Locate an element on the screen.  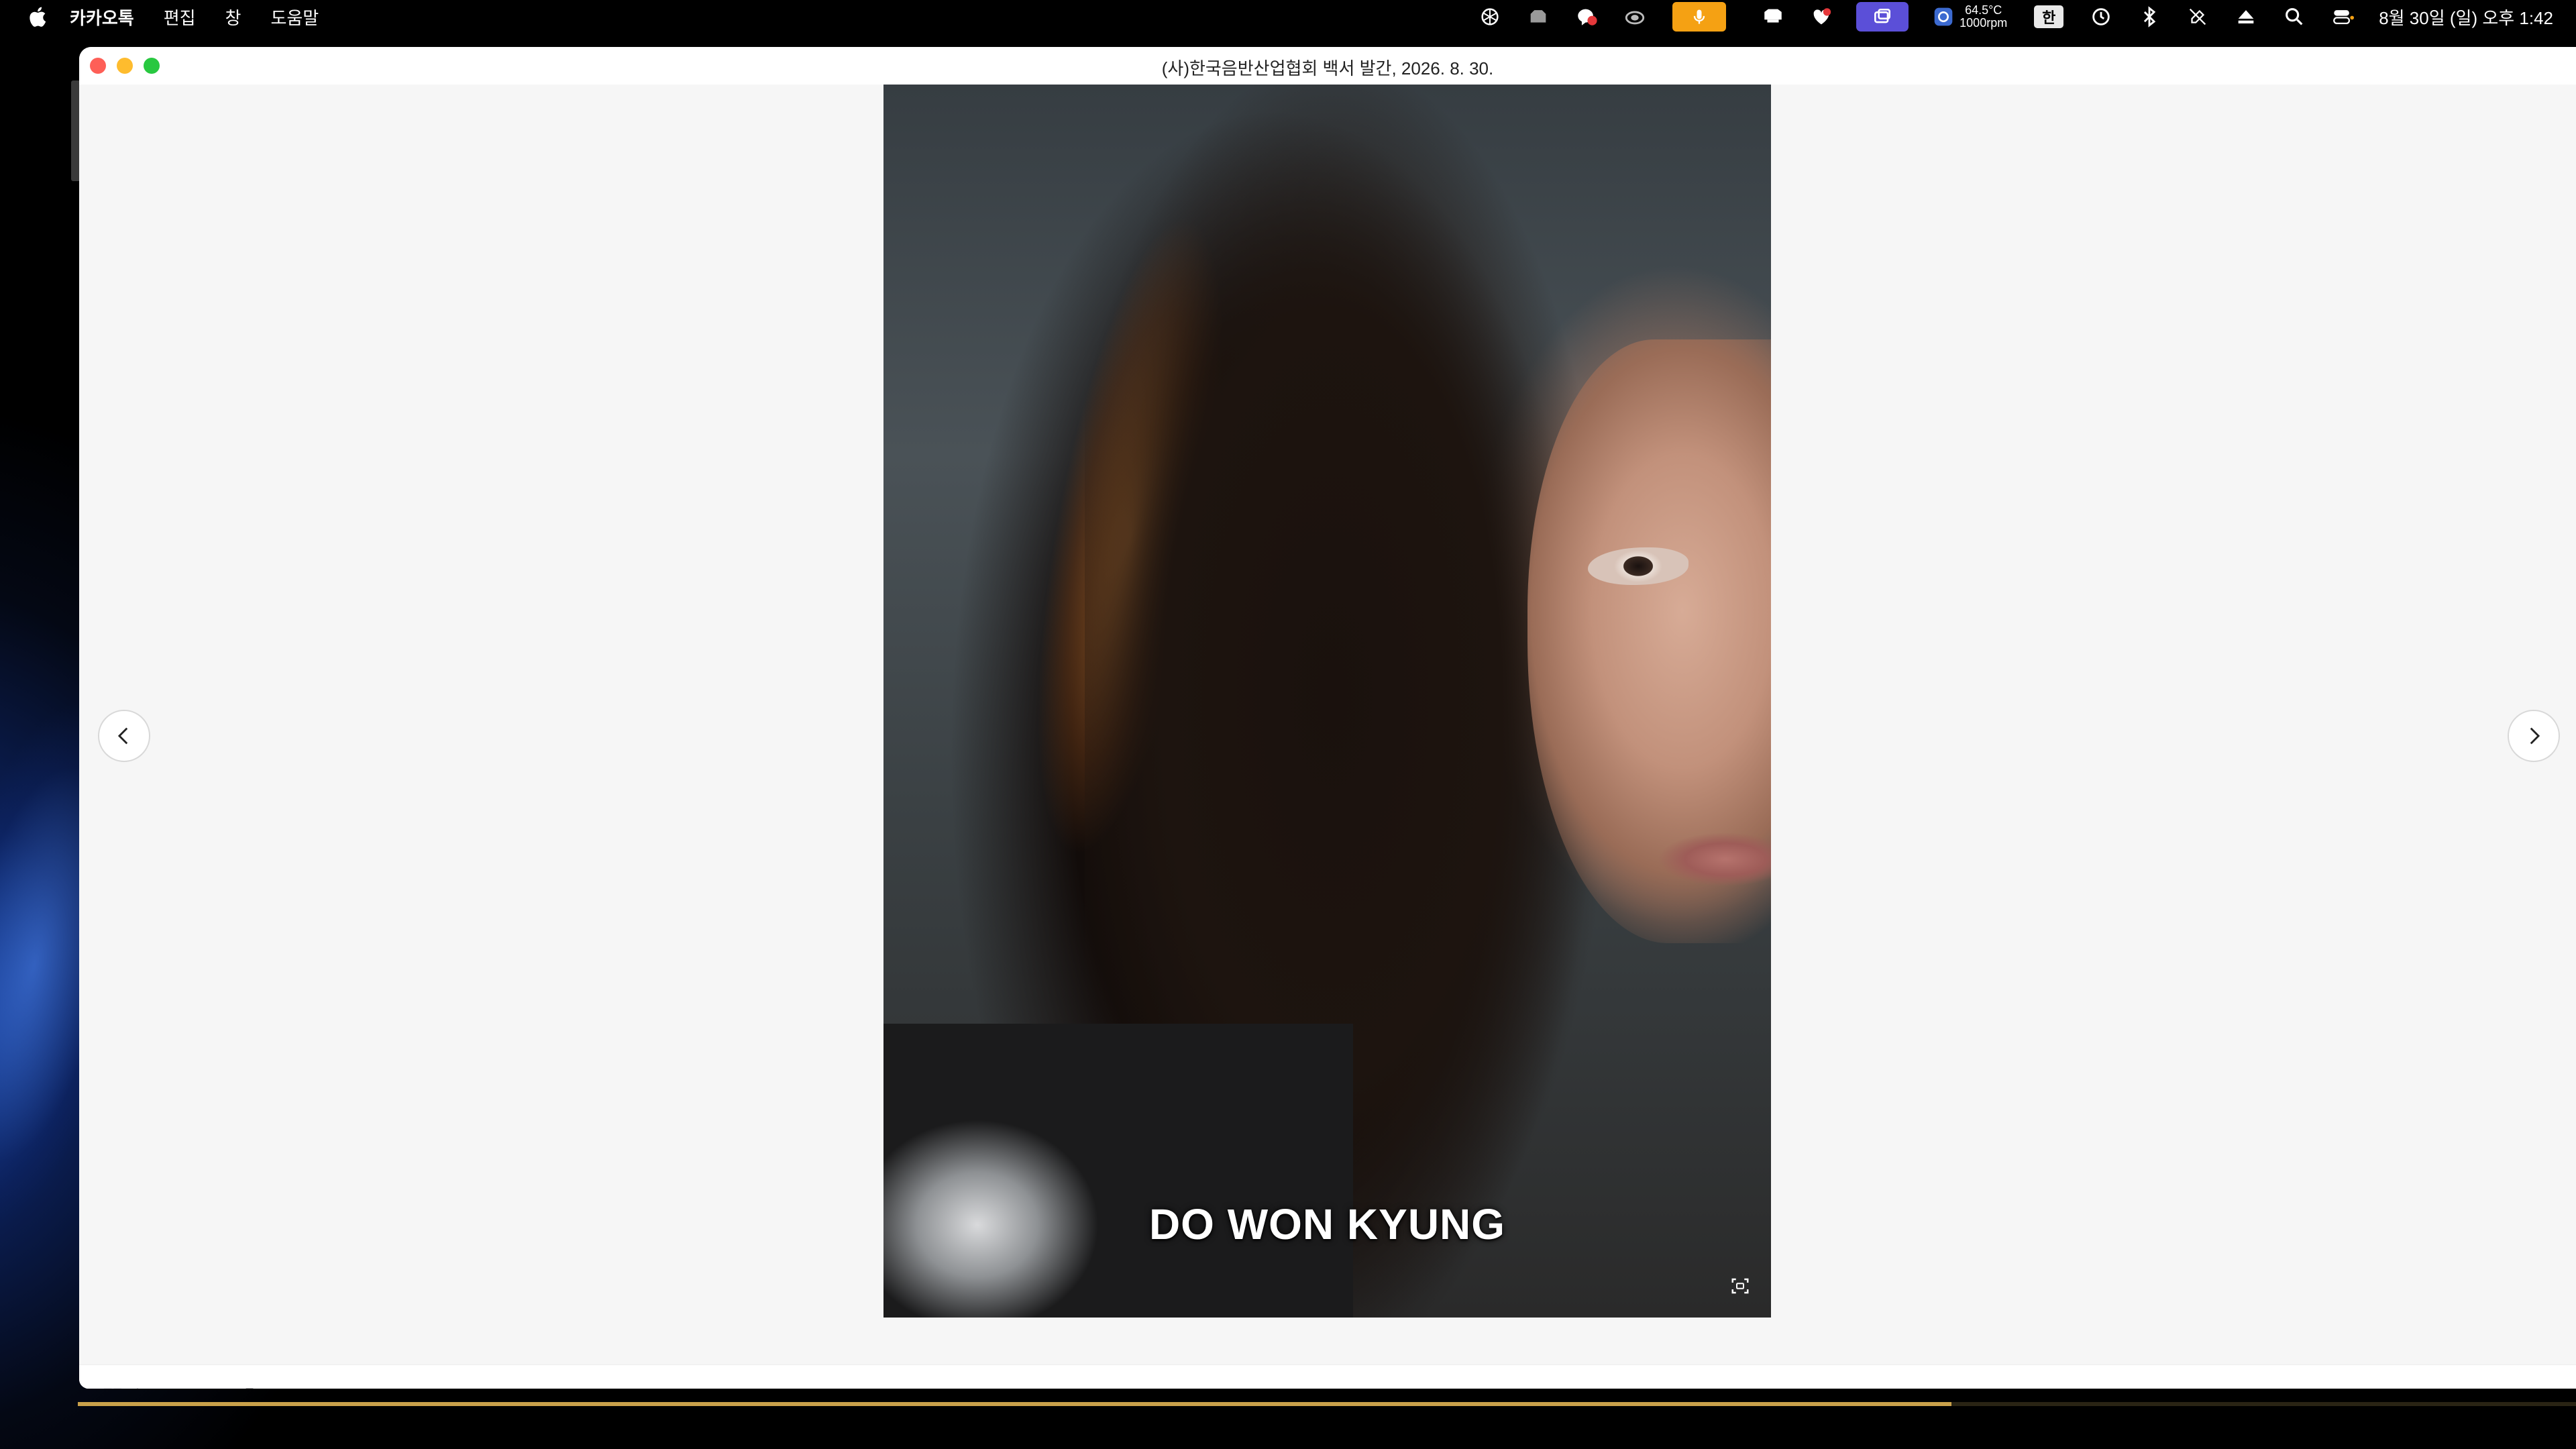
window-titlebar: (사)한국음반산업협회 백서 발간, 2026. 8. 30. is located at coordinates (1327, 66).